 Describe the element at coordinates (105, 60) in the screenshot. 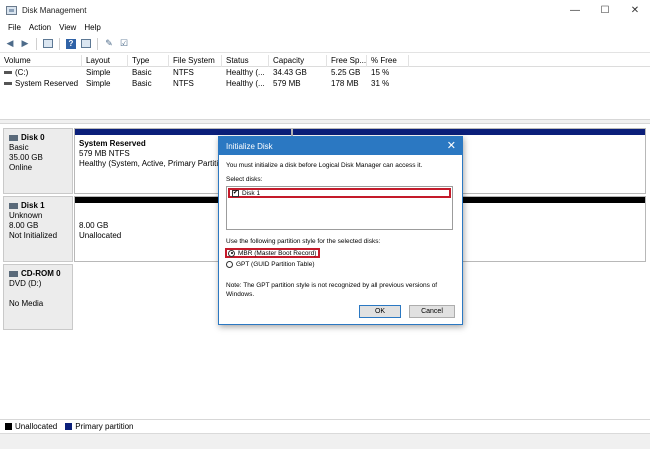

I see `column-header-layout: Layout` at that location.